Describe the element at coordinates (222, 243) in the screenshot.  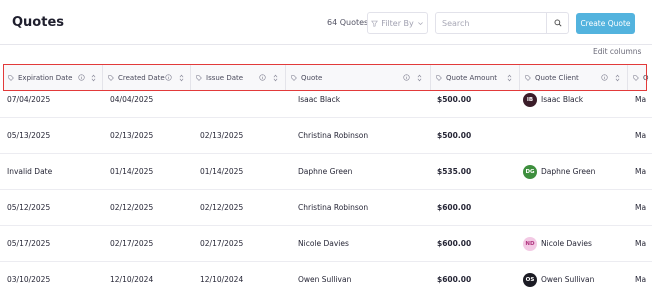
I see `issue-date-cell: 02/17/2025` at that location.